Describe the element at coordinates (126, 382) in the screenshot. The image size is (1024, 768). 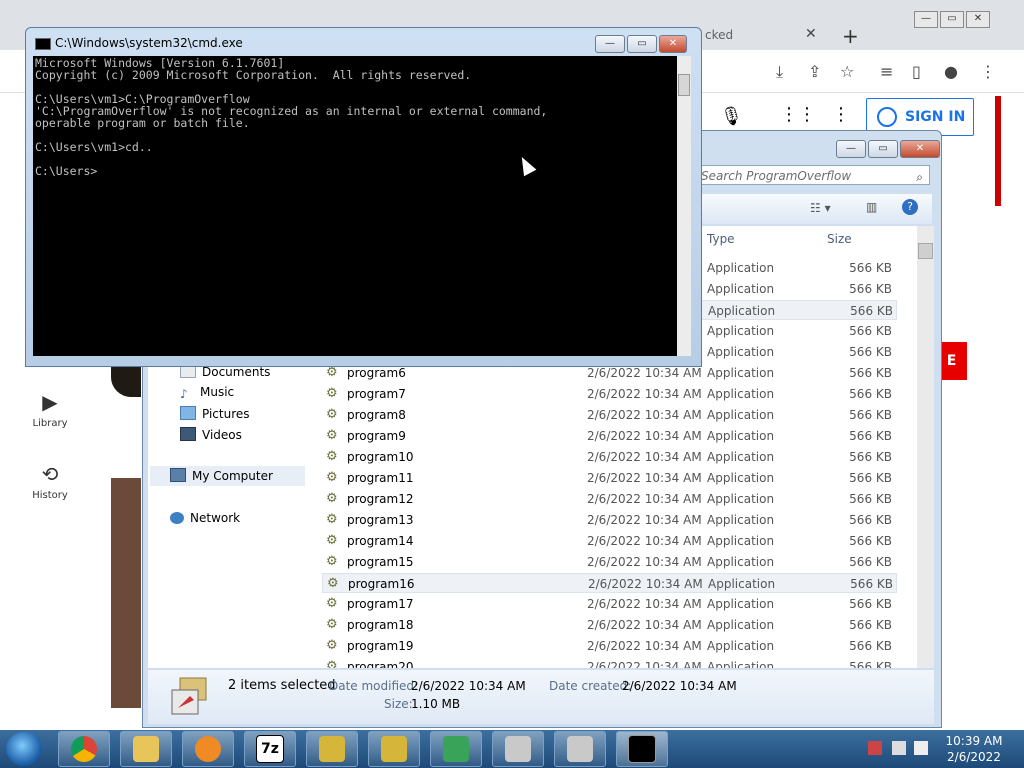
I see `channel-avatar` at that location.